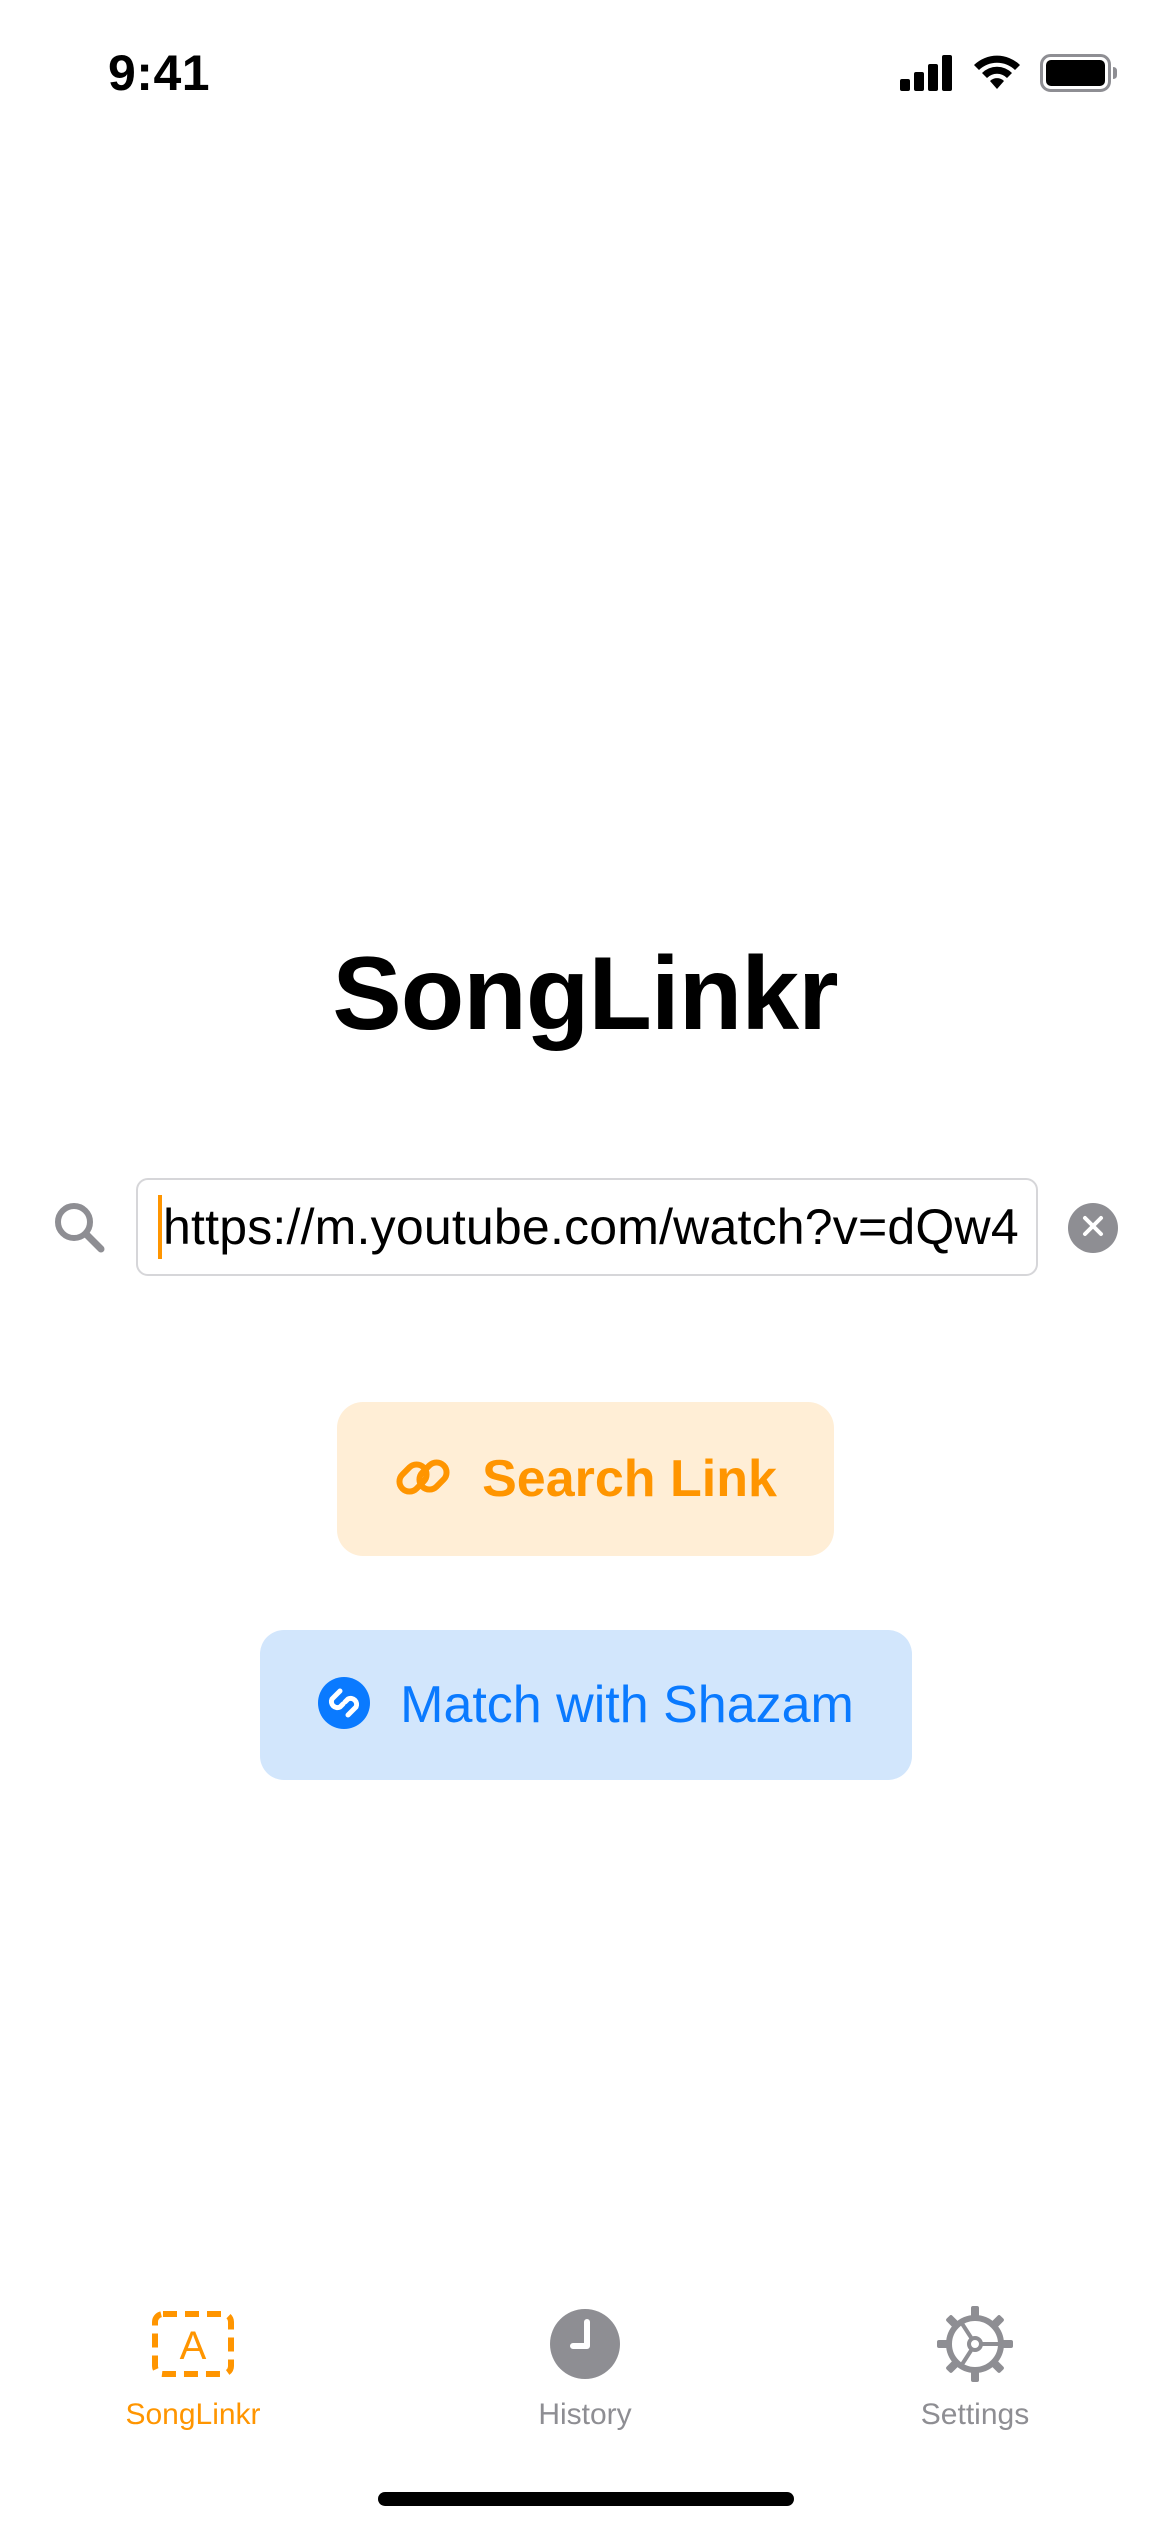  I want to click on tab-settings-label: Settings, so click(975, 2414).